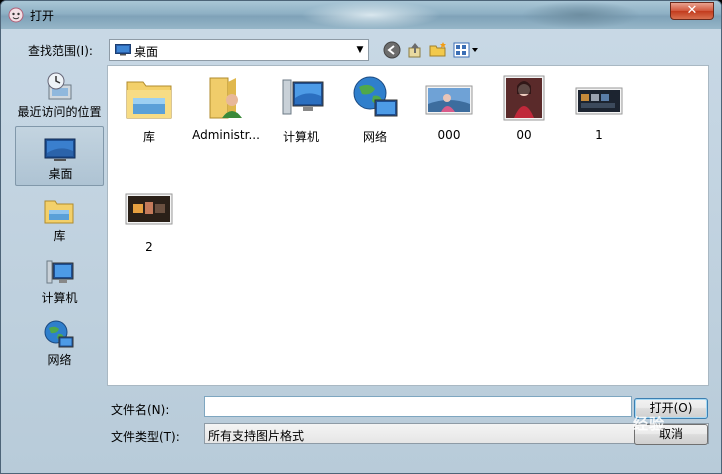 Image resolution: width=722 pixels, height=474 pixels. What do you see at coordinates (360, 50) in the screenshot?
I see `chevron-down-icon: ▼` at bounding box center [360, 50].